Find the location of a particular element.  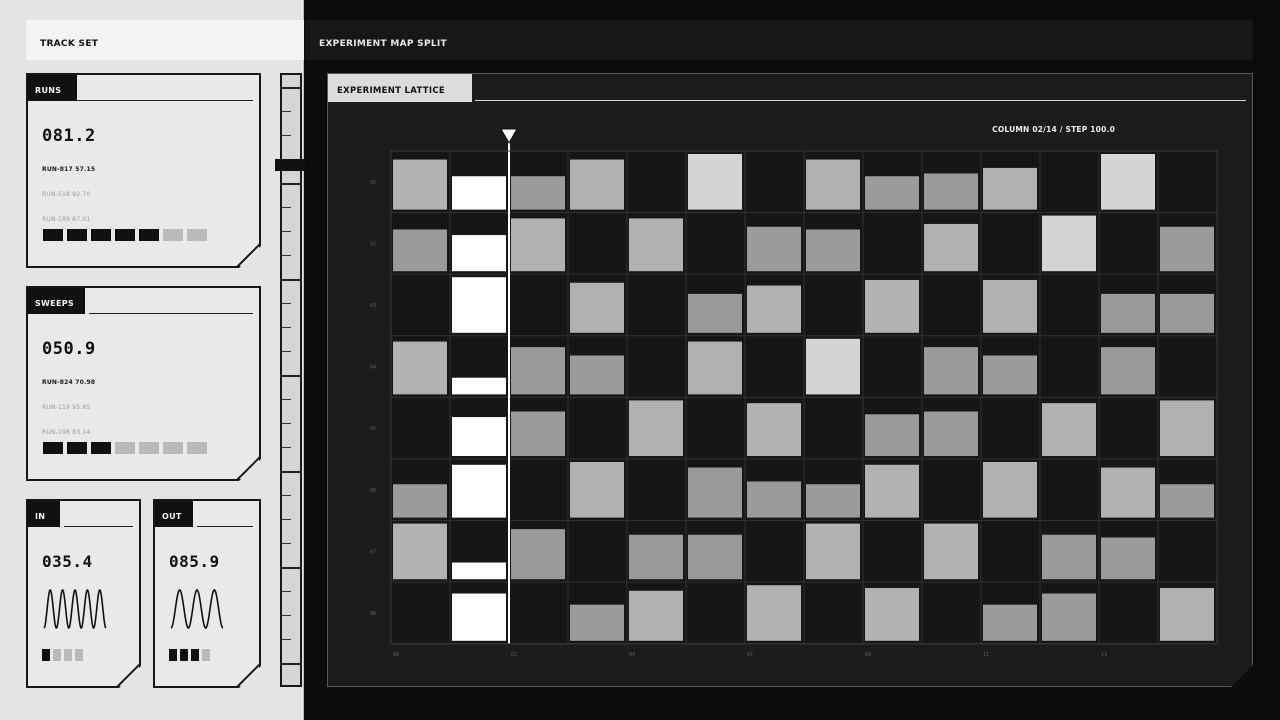

runs-row-1: RUN-817 57.15 is located at coordinates (69, 169).